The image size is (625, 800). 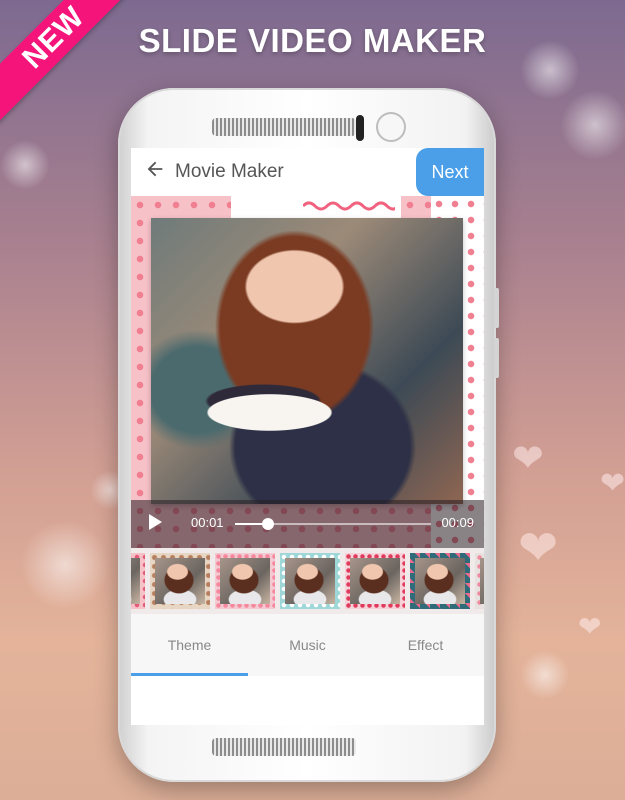 I want to click on seek-thumb, so click(x=268, y=524).